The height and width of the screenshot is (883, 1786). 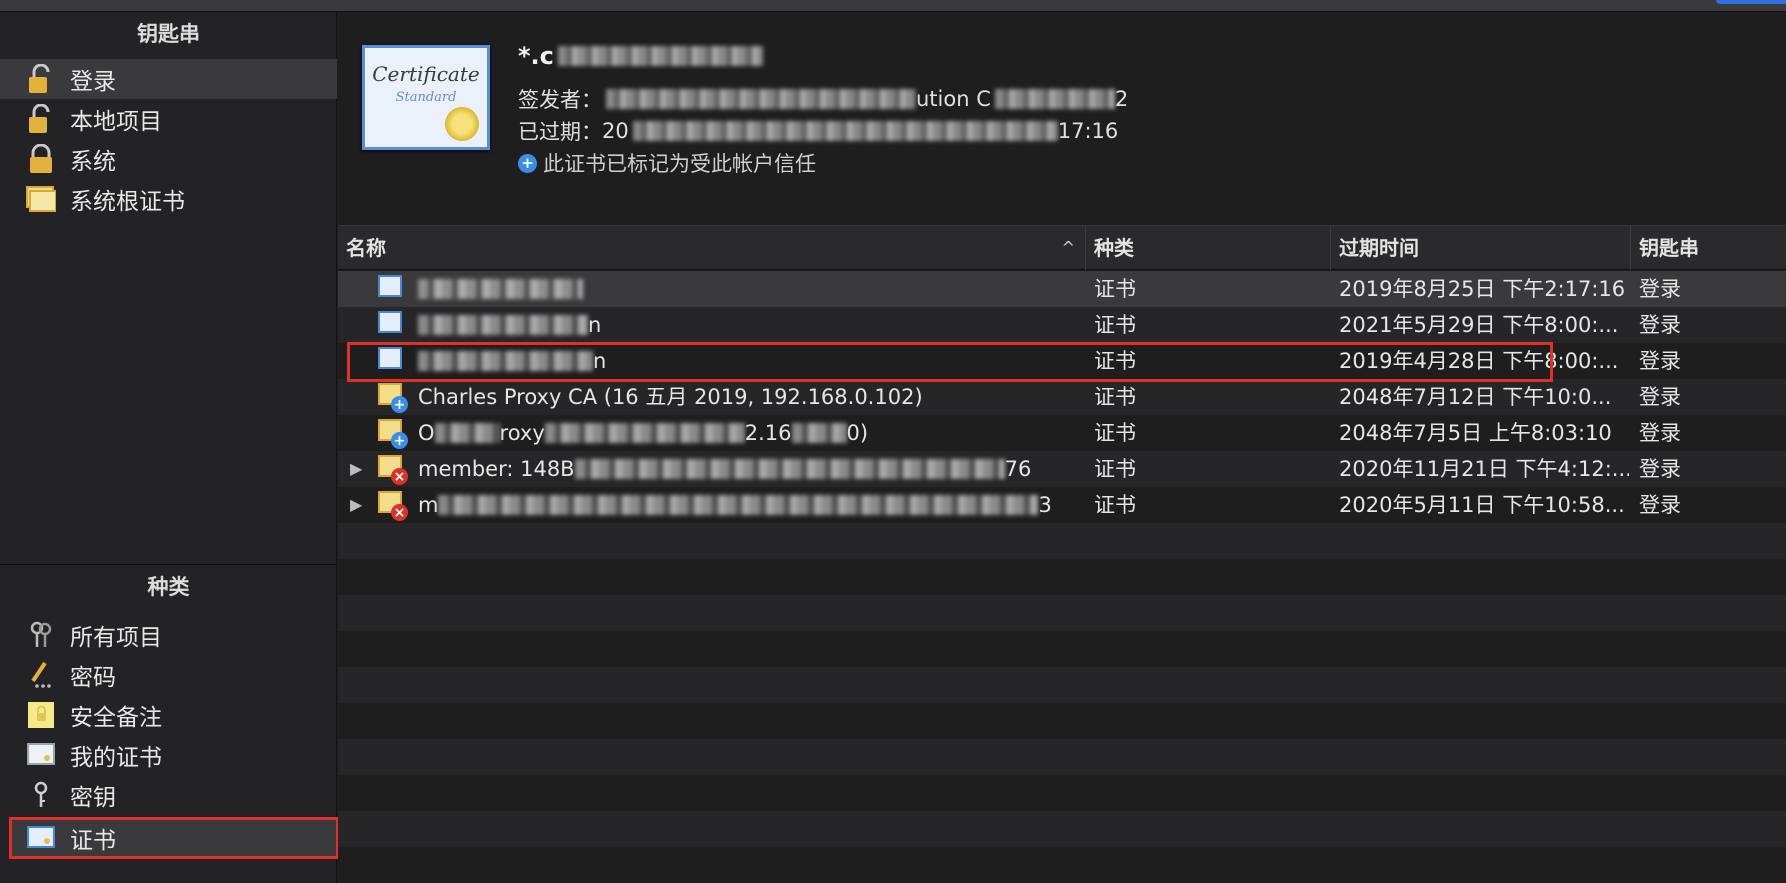 I want to click on name-prefix: m, so click(x=428, y=505).